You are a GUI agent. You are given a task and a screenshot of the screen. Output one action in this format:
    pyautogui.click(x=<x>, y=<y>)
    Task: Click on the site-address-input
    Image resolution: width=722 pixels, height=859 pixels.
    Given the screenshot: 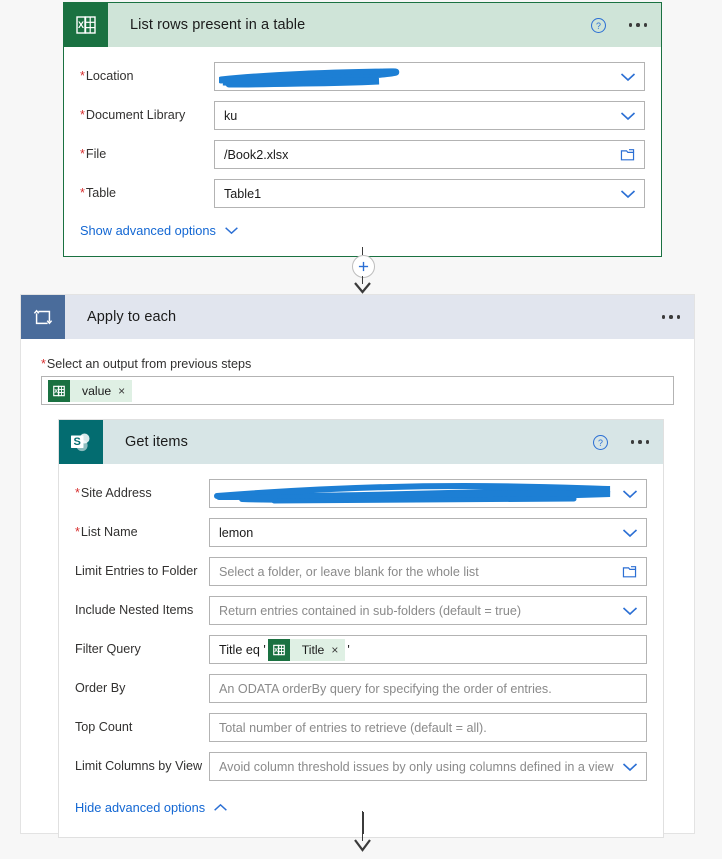 What is the action you would take?
    pyautogui.click(x=428, y=493)
    